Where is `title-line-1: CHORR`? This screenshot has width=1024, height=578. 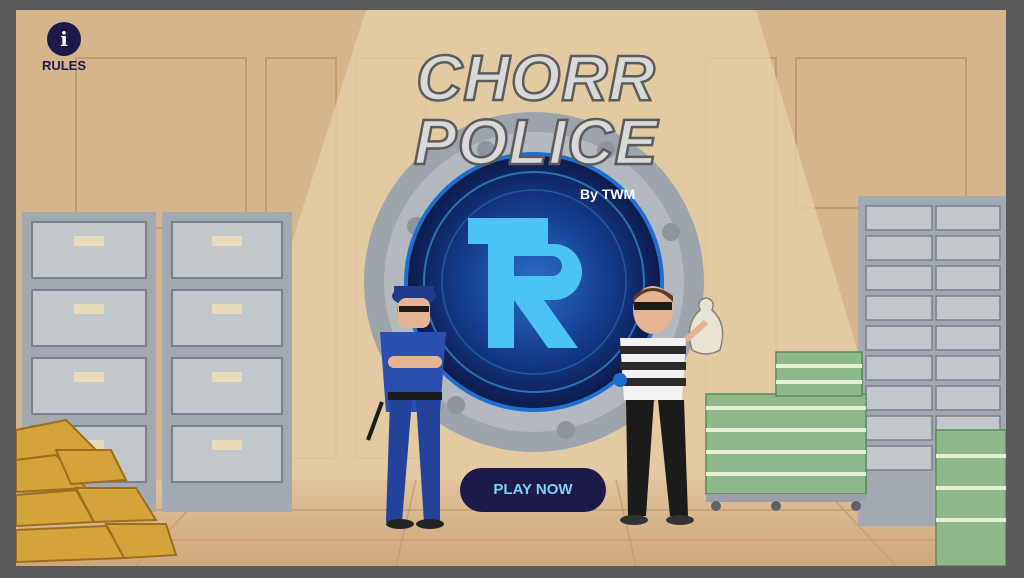 title-line-1: CHORR is located at coordinates (535, 78).